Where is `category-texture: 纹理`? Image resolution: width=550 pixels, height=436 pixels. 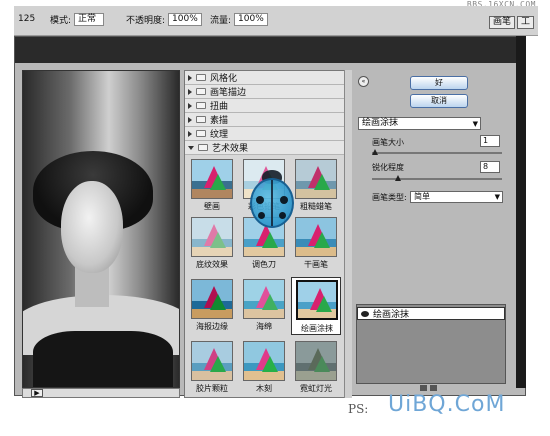
category-texture: 纹理 is located at coordinates (268, 134).